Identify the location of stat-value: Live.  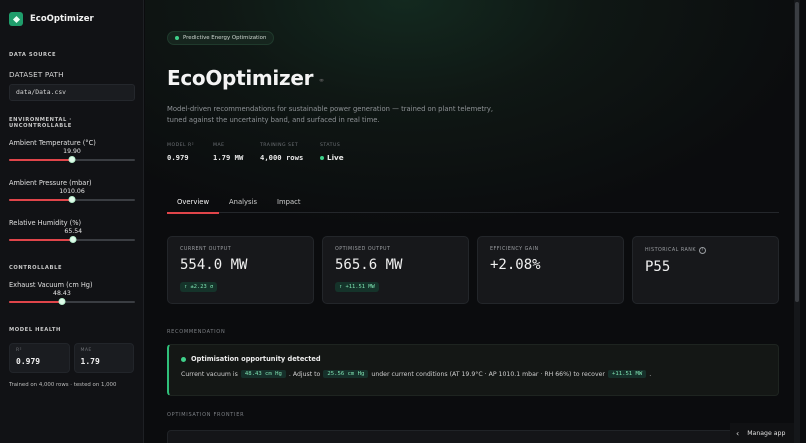
(335, 157).